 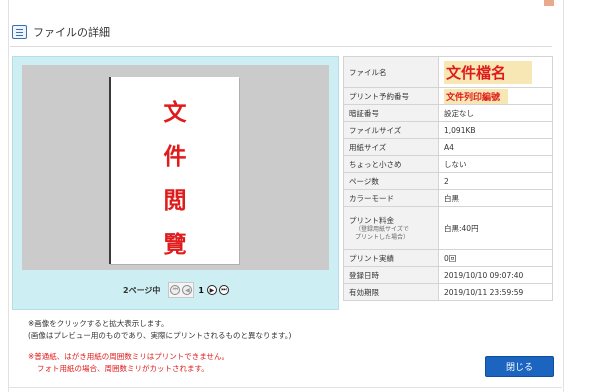 What do you see at coordinates (495, 228) in the screenshot?
I see `detail-value: 白黒:40円` at bounding box center [495, 228].